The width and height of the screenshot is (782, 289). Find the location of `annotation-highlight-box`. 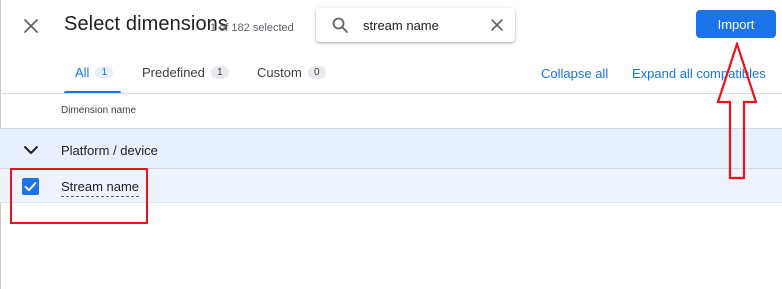

annotation-highlight-box is located at coordinates (79, 196).